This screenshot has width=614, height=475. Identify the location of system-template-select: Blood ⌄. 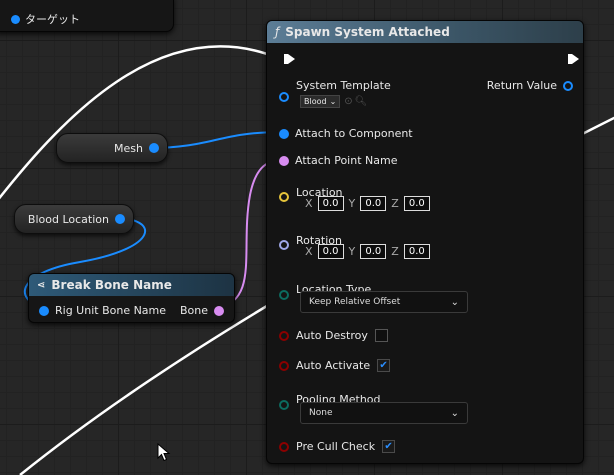
(320, 101).